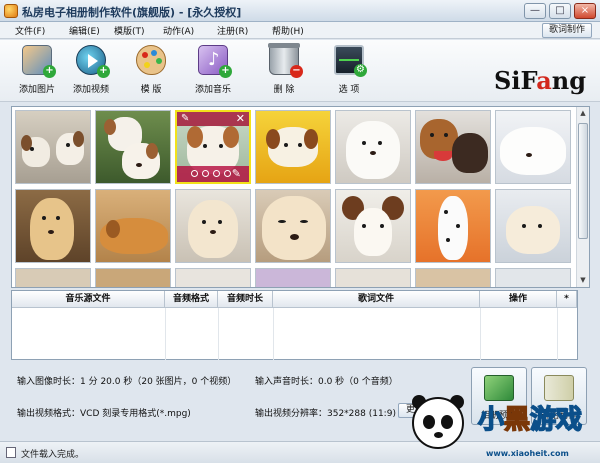 This screenshot has width=600, height=463. Describe the element at coordinates (178, 30) in the screenshot. I see `menu-action: 动作(A)` at that location.